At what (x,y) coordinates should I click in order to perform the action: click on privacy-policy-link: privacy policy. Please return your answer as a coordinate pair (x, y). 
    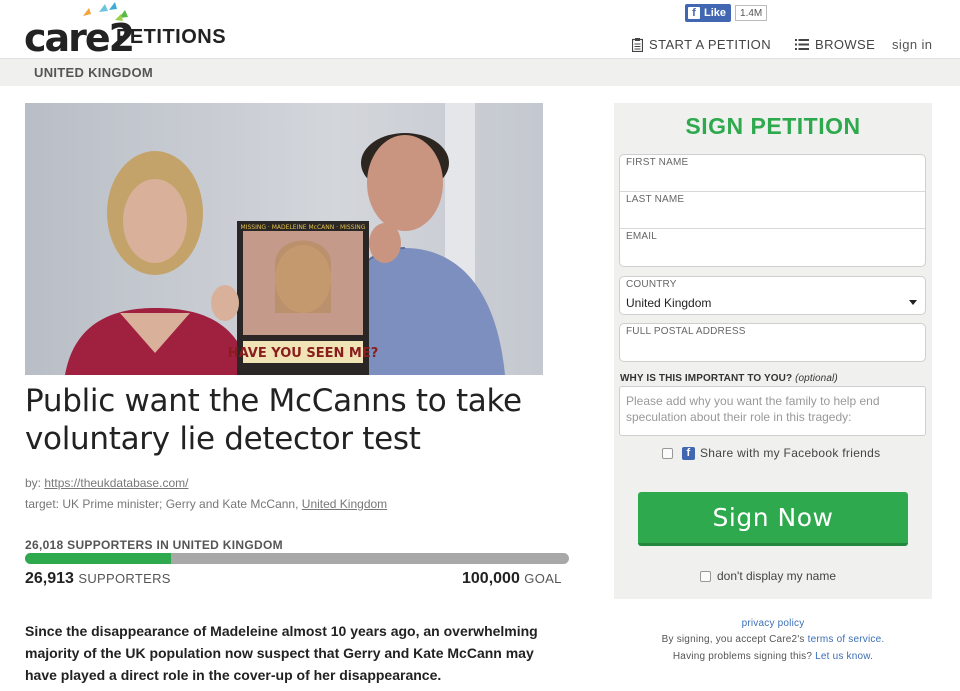
    Looking at the image, I should click on (773, 623).